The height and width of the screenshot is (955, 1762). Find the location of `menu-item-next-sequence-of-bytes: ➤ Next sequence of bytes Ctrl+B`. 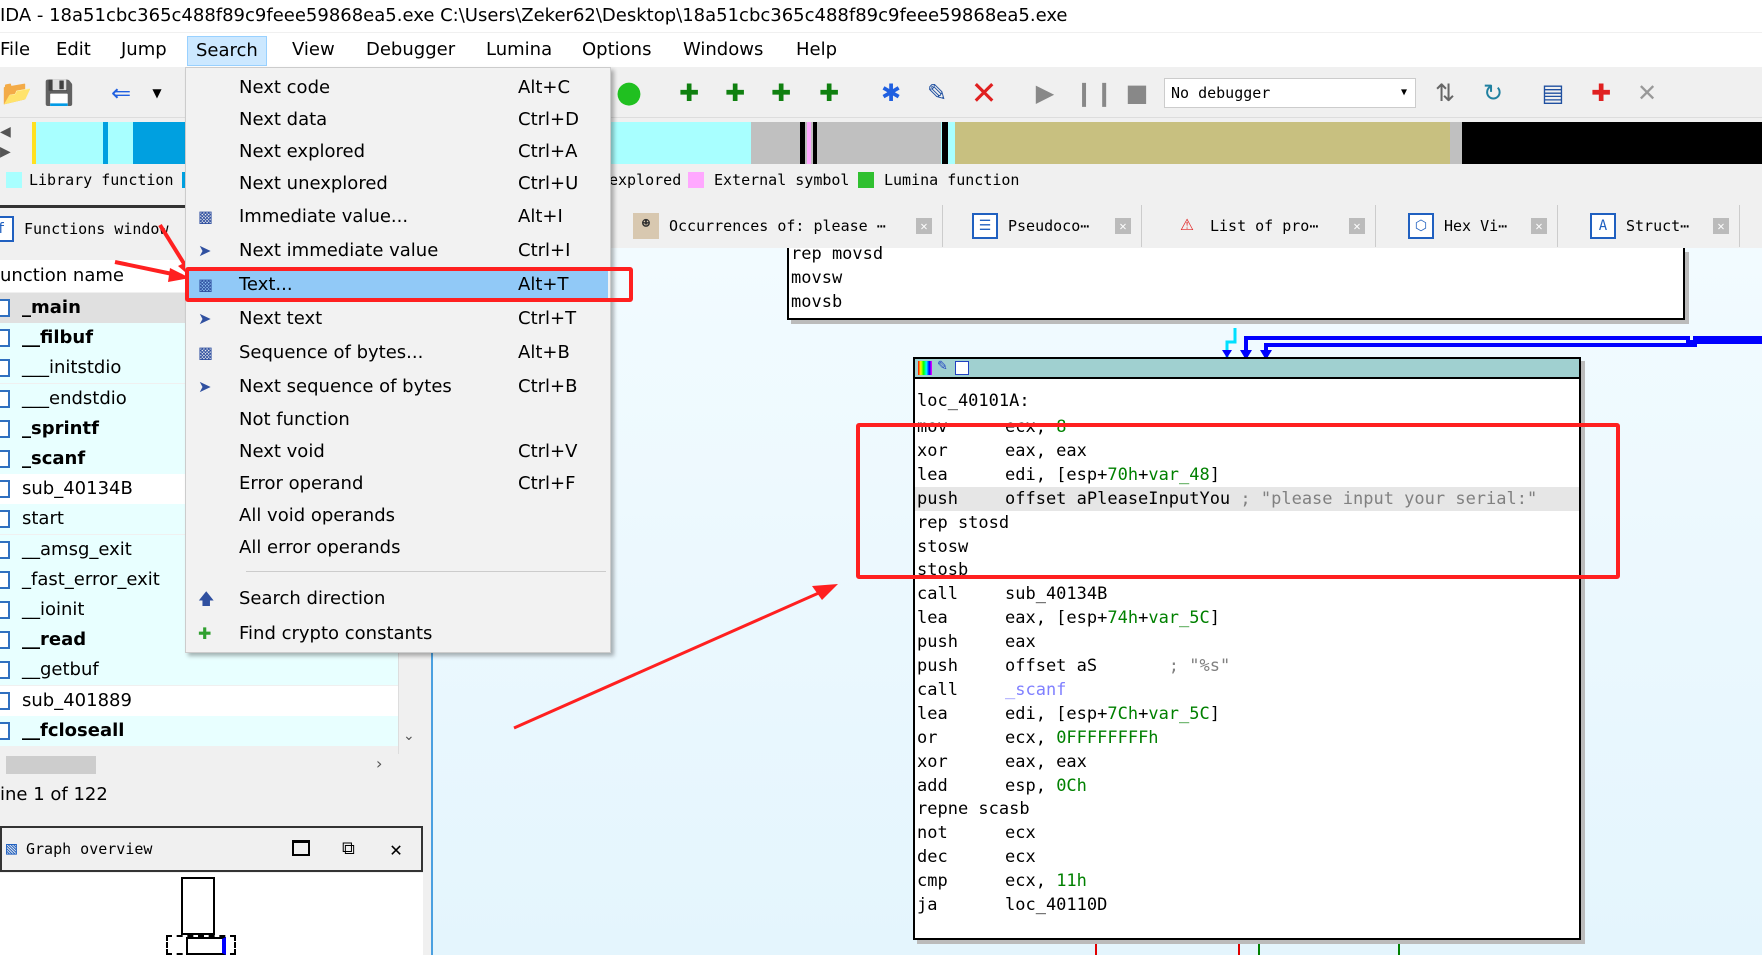

menu-item-next-sequence-of-bytes: ➤ Next sequence of bytes Ctrl+B is located at coordinates (398, 387).